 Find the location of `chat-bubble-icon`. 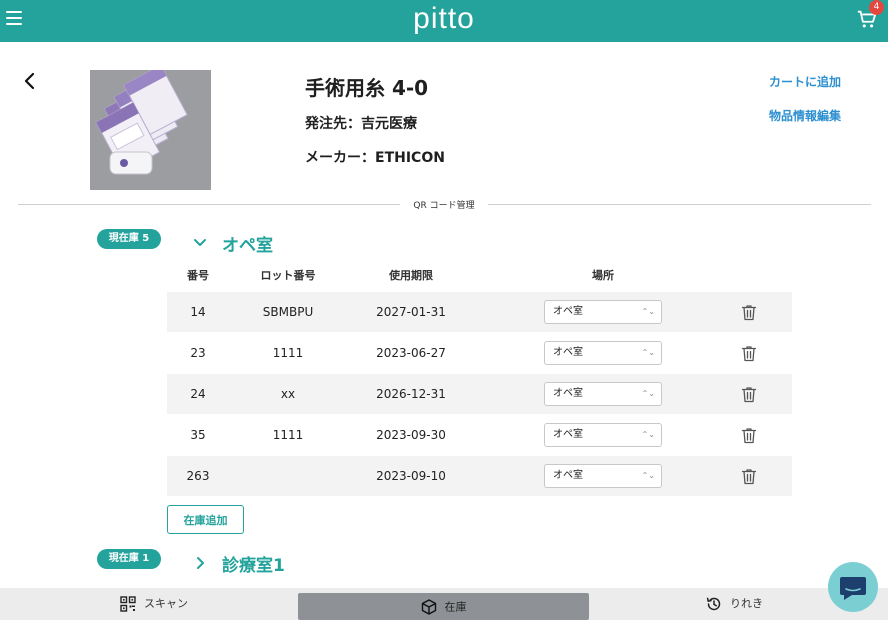

chat-bubble-icon is located at coordinates (853, 588).